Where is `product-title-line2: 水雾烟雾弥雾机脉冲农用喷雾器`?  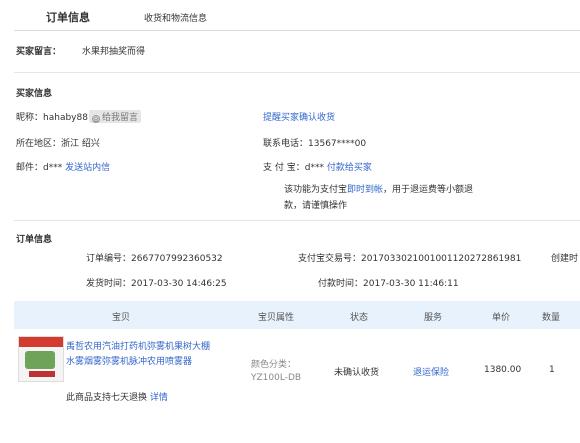 product-title-line2: 水雾烟雾弥雾机脉冲农用喷雾器 is located at coordinates (129, 360).